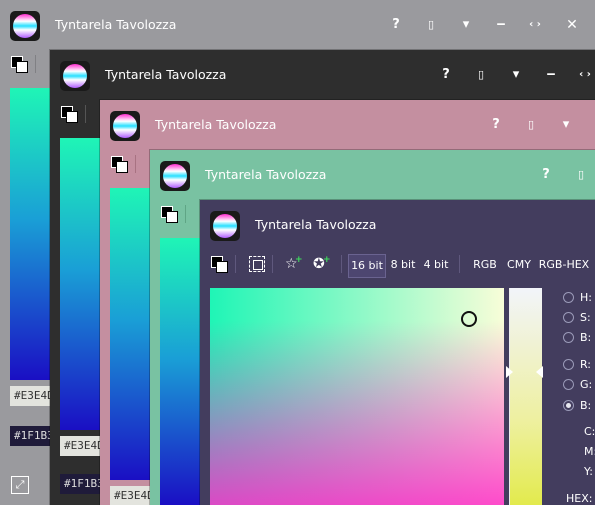  What do you see at coordinates (539, 372) in the screenshot?
I see `slider-right-arrow-icon` at bounding box center [539, 372].